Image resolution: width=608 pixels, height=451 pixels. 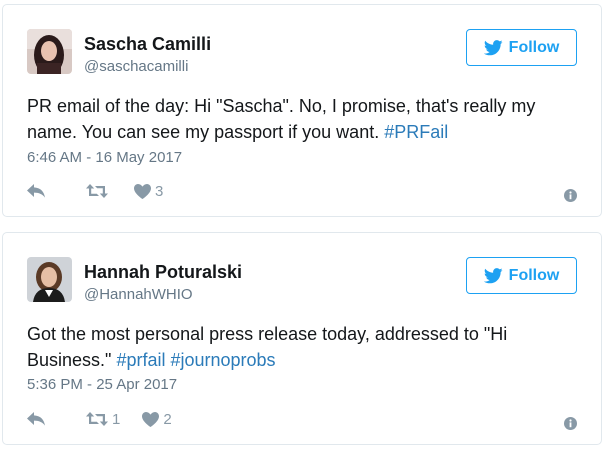 What do you see at coordinates (147, 44) in the screenshot?
I see `user-name: Sascha Camilli` at bounding box center [147, 44].